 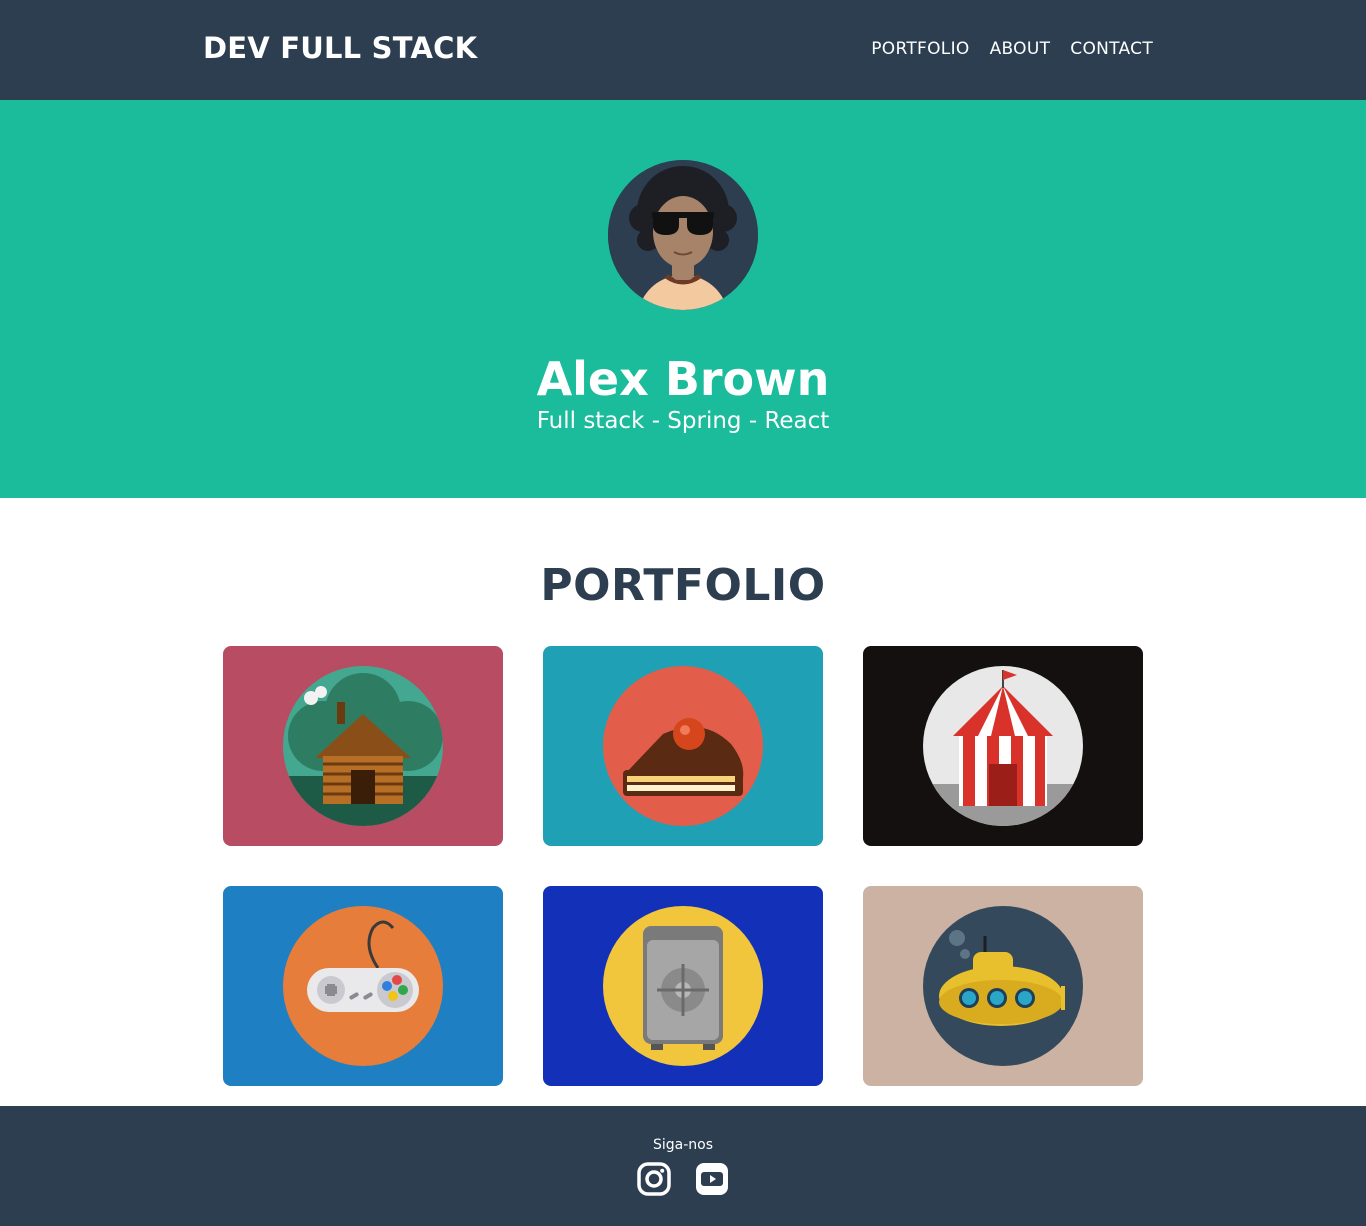 I want to click on youtube-icon, so click(x=712, y=1179).